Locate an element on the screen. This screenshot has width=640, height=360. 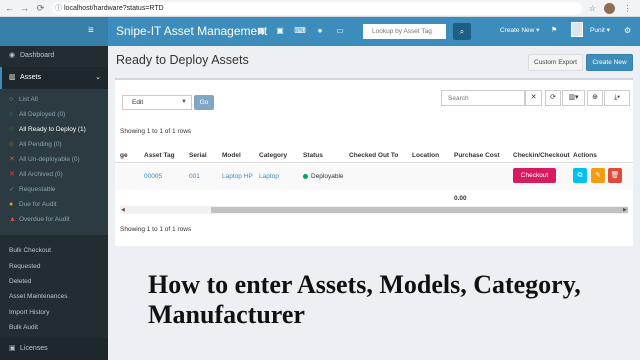
serial-cell: 001 is located at coordinates (194, 176).